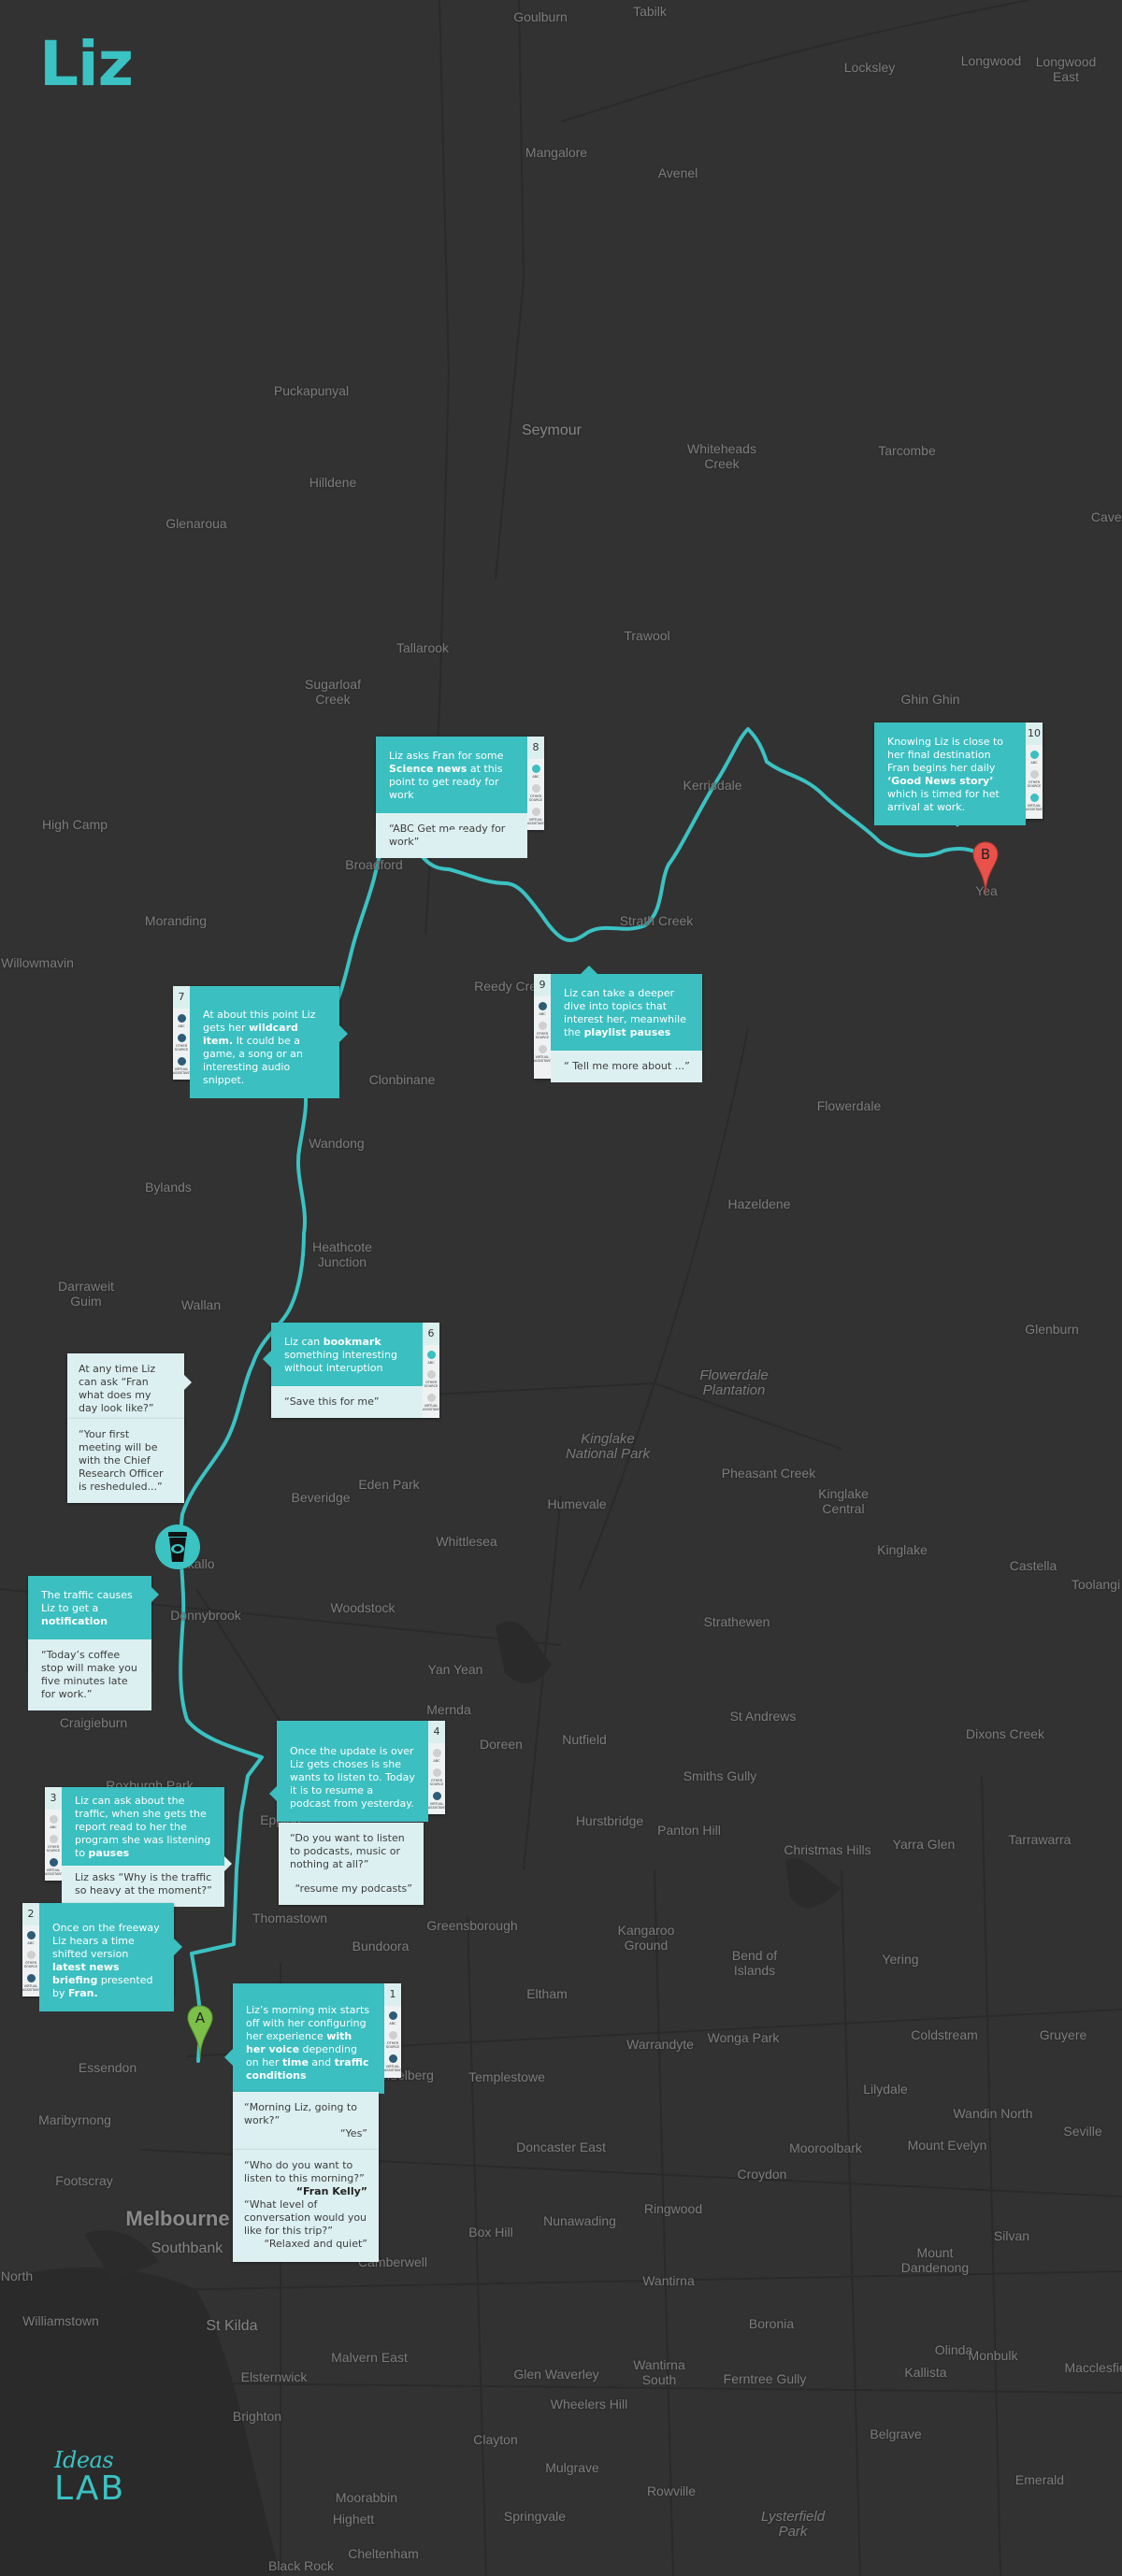  What do you see at coordinates (312, 390) in the screenshot?
I see `place-label: Puckapunyal` at bounding box center [312, 390].